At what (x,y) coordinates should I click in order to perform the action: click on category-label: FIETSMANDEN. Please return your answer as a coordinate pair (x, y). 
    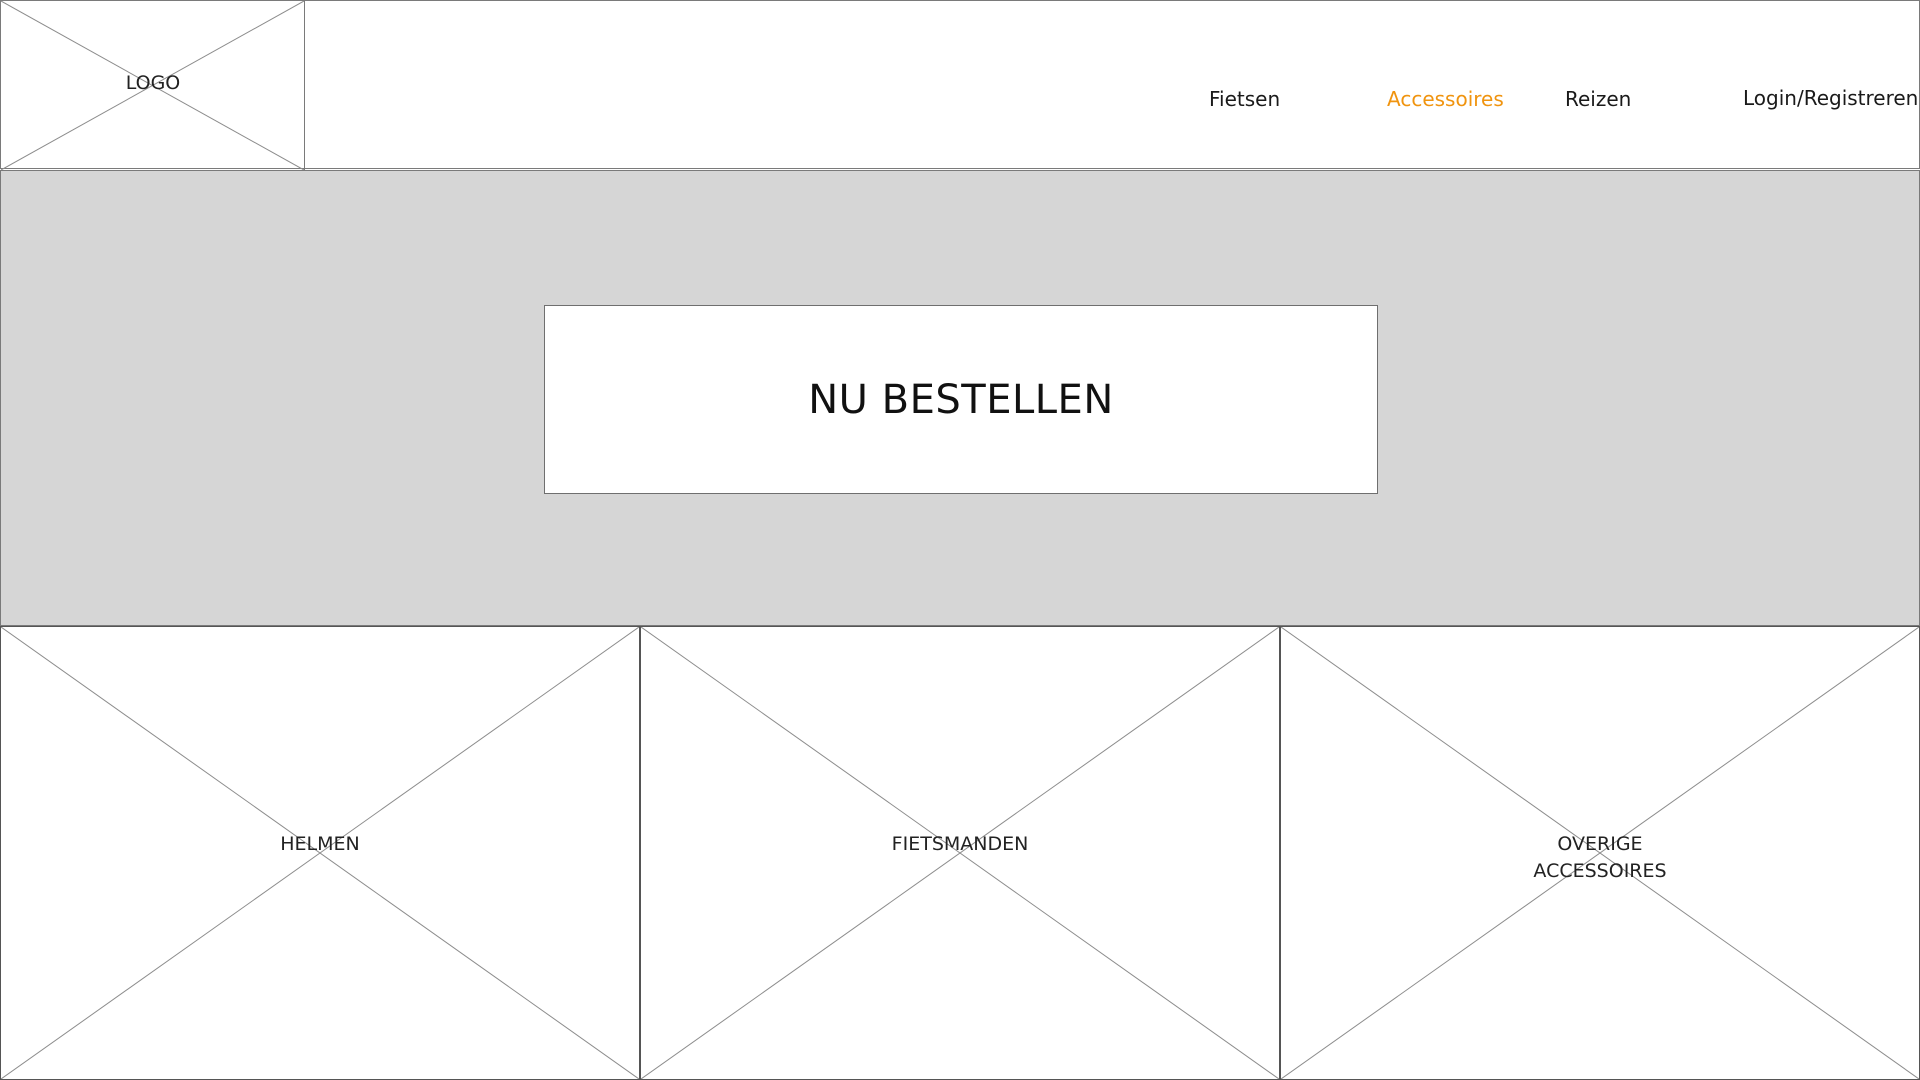
    Looking at the image, I should click on (960, 844).